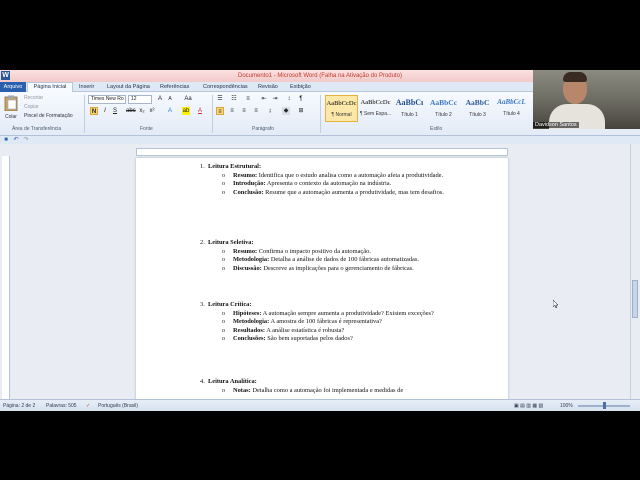 The image size is (640, 480). Describe the element at coordinates (200, 111) in the screenshot. I see `font-color-button: A` at that location.